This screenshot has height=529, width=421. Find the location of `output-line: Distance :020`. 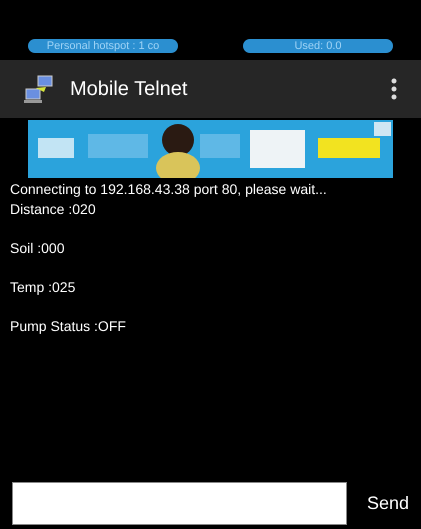

output-line: Distance :020 is located at coordinates (53, 209).